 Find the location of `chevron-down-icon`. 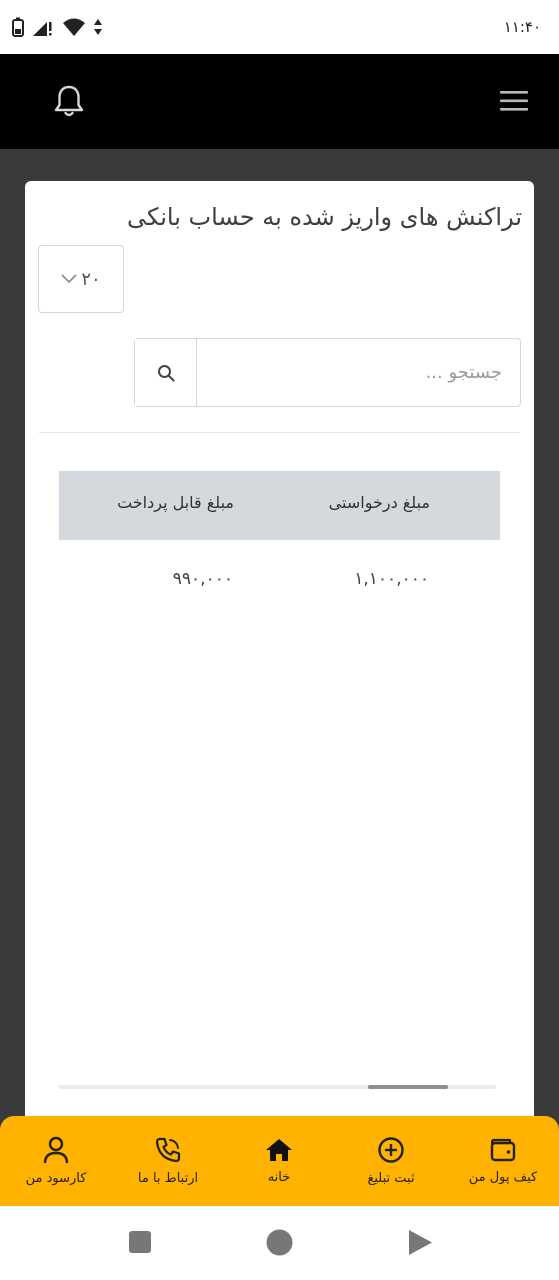

chevron-down-icon is located at coordinates (69, 279).